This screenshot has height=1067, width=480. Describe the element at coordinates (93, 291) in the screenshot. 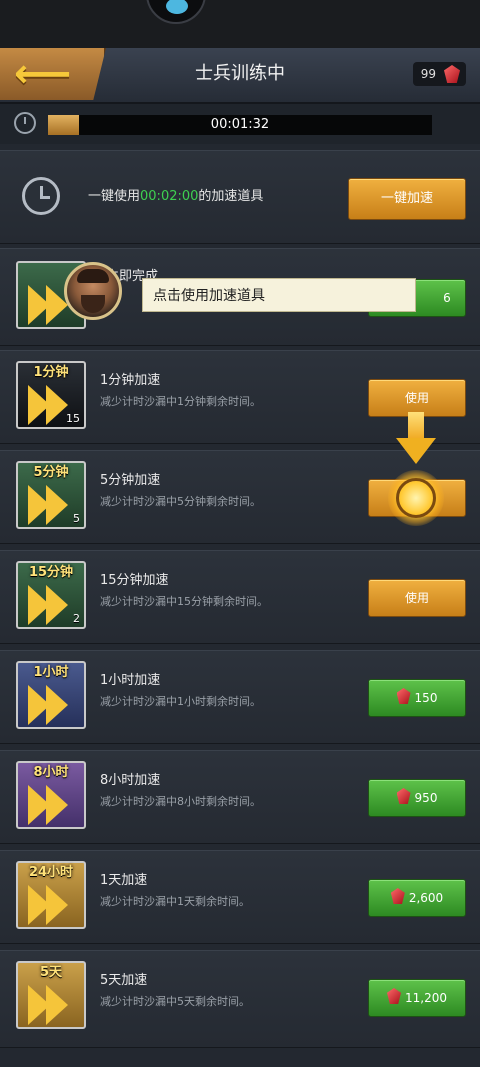

I see `advisor-avatar` at that location.